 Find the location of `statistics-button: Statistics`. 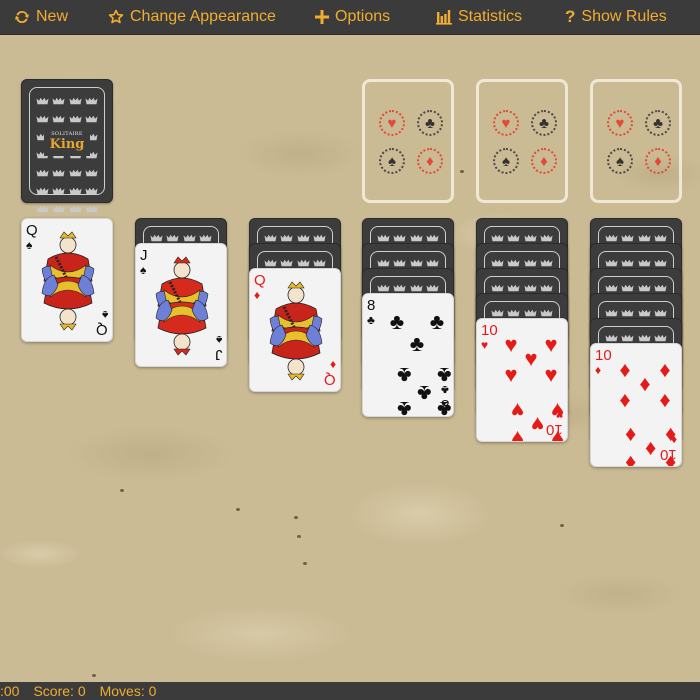

statistics-button: Statistics is located at coordinates (479, 17).